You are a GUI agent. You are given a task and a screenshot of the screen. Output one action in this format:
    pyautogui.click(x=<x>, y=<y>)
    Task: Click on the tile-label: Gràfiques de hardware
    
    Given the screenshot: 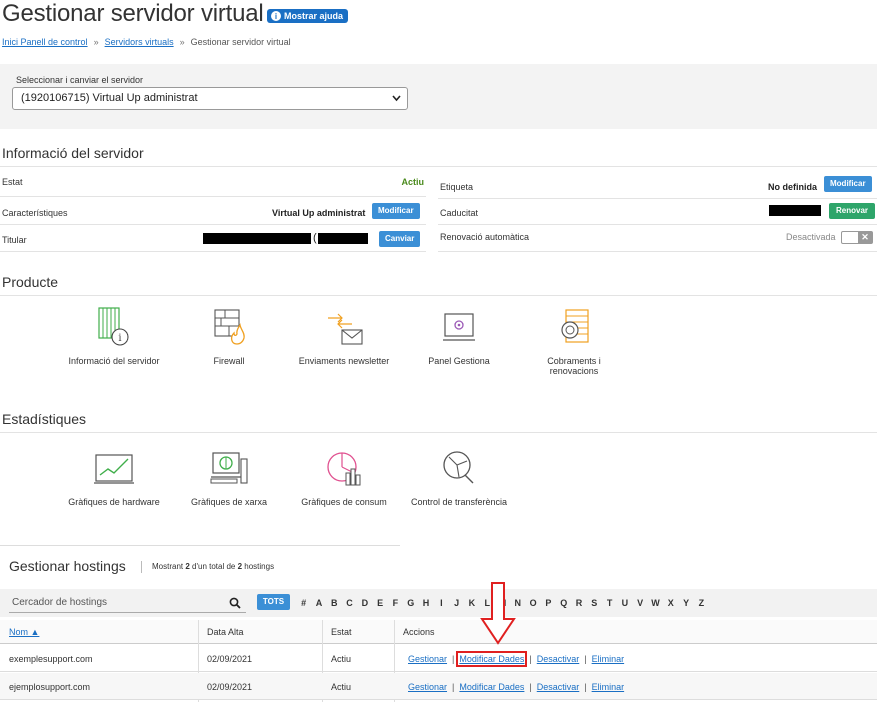 What is the action you would take?
    pyautogui.click(x=114, y=502)
    